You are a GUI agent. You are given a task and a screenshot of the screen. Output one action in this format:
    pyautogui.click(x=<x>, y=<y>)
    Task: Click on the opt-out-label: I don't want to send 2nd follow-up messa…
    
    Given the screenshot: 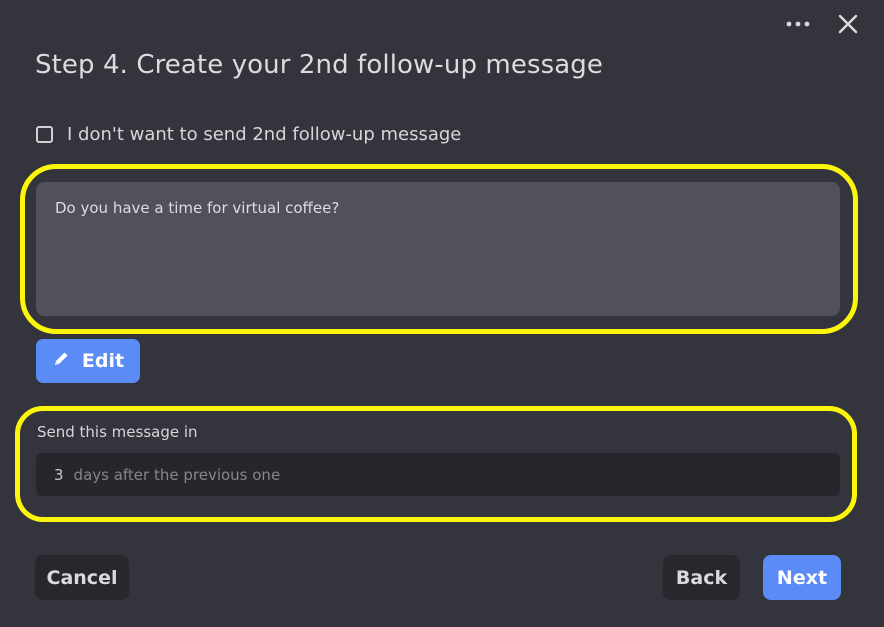 What is the action you would take?
    pyautogui.click(x=264, y=134)
    